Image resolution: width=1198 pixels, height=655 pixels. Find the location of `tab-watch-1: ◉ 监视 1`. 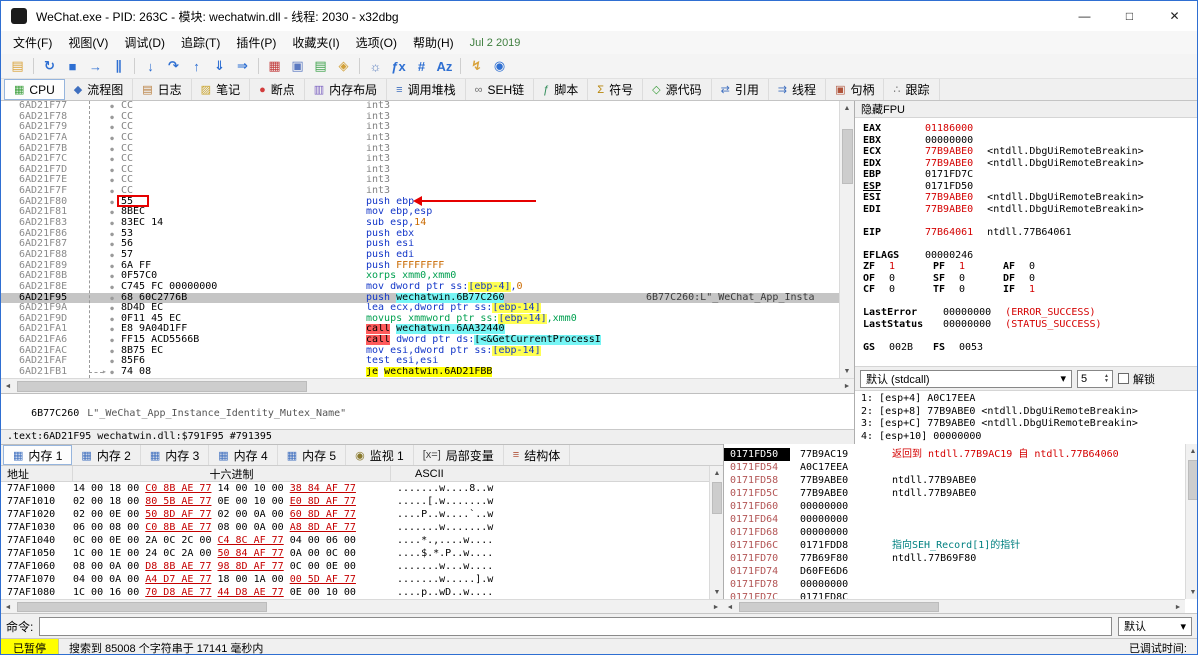

tab-watch-1: ◉ 监视 1 is located at coordinates (380, 455).